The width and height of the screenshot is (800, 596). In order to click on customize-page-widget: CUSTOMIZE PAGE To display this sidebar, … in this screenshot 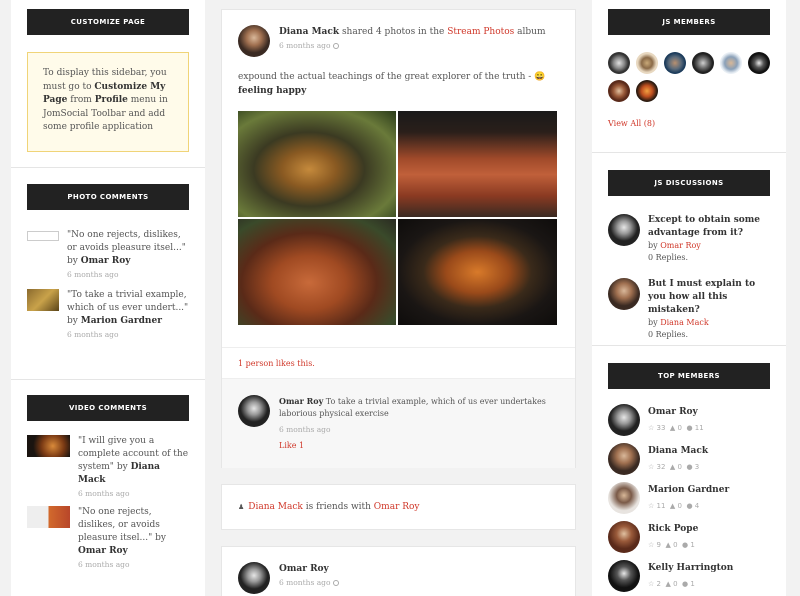, I will do `click(108, 84)`.